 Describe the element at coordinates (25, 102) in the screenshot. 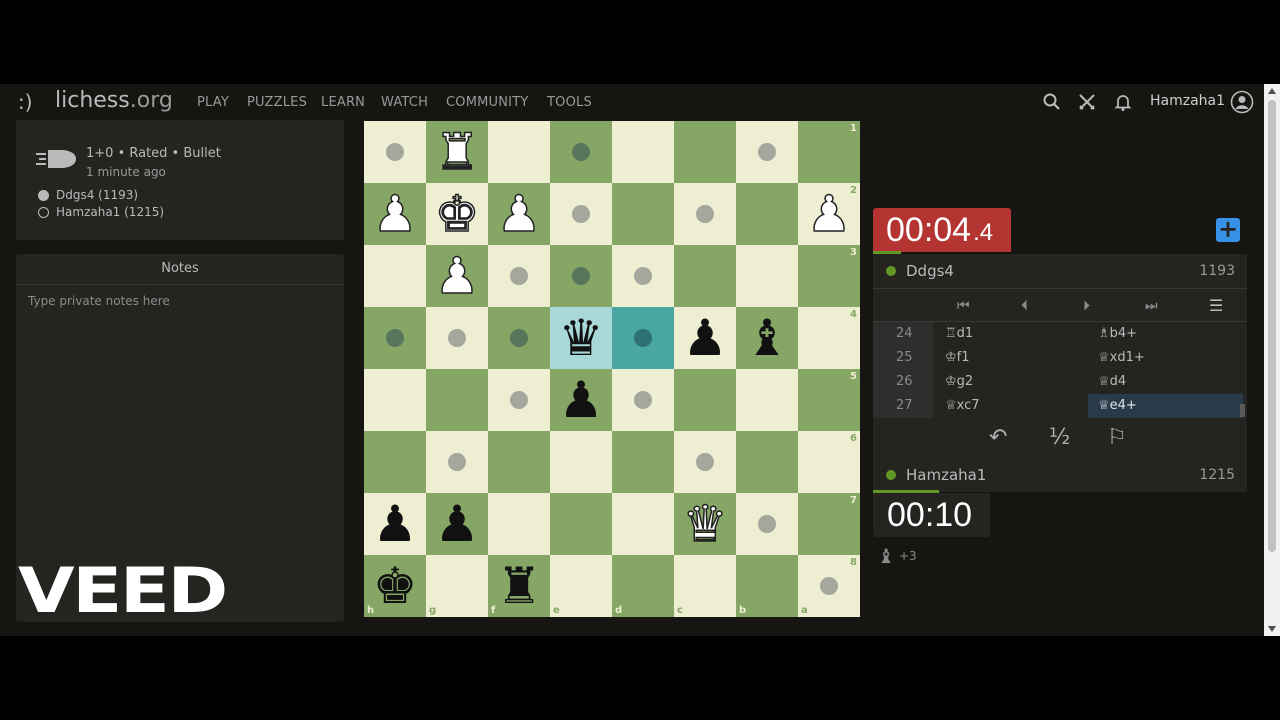

I see `site-logo-icon: :)` at that location.